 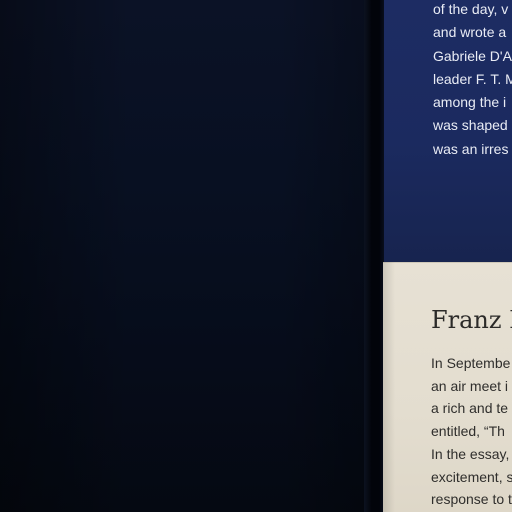 I want to click on cream-panel-shadow, so click(x=389, y=387).